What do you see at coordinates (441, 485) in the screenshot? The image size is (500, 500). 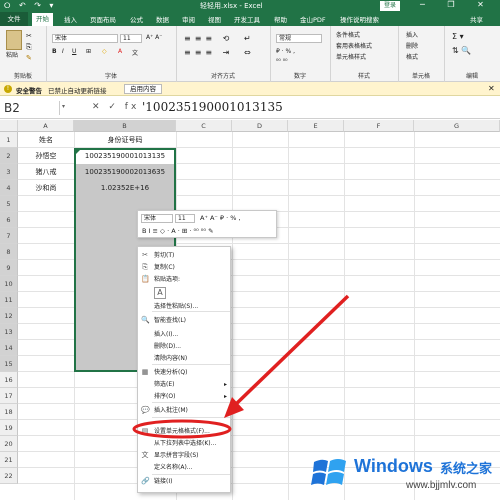 I see `watermark-url: www.bjjmlv.com` at bounding box center [441, 485].